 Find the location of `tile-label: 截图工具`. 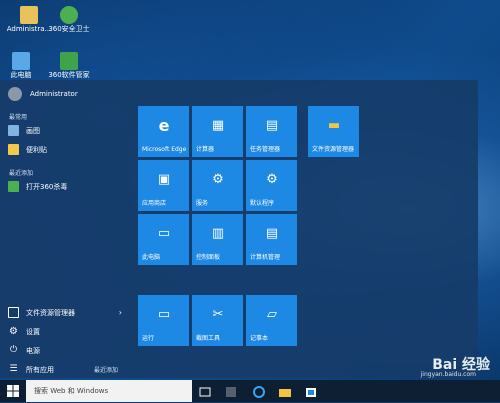

tile-label: 截图工具 is located at coordinates (208, 338).